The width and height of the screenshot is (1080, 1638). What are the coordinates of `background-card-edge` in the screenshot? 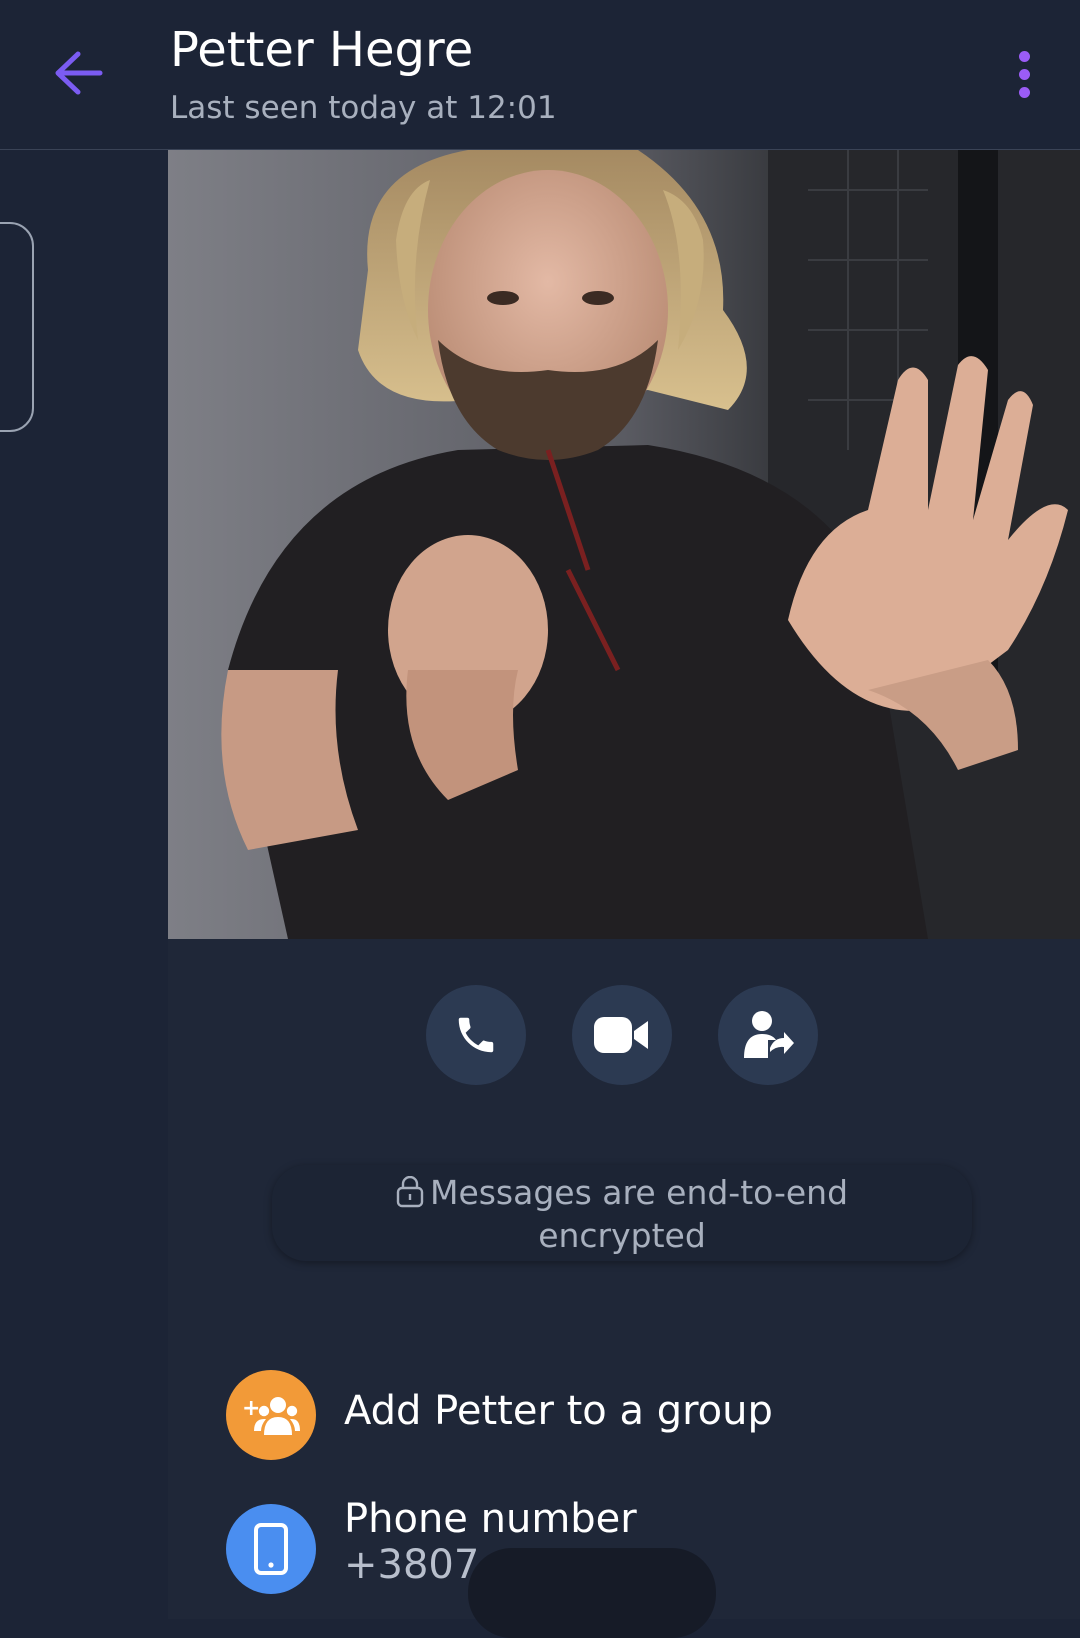 It's located at (17, 327).